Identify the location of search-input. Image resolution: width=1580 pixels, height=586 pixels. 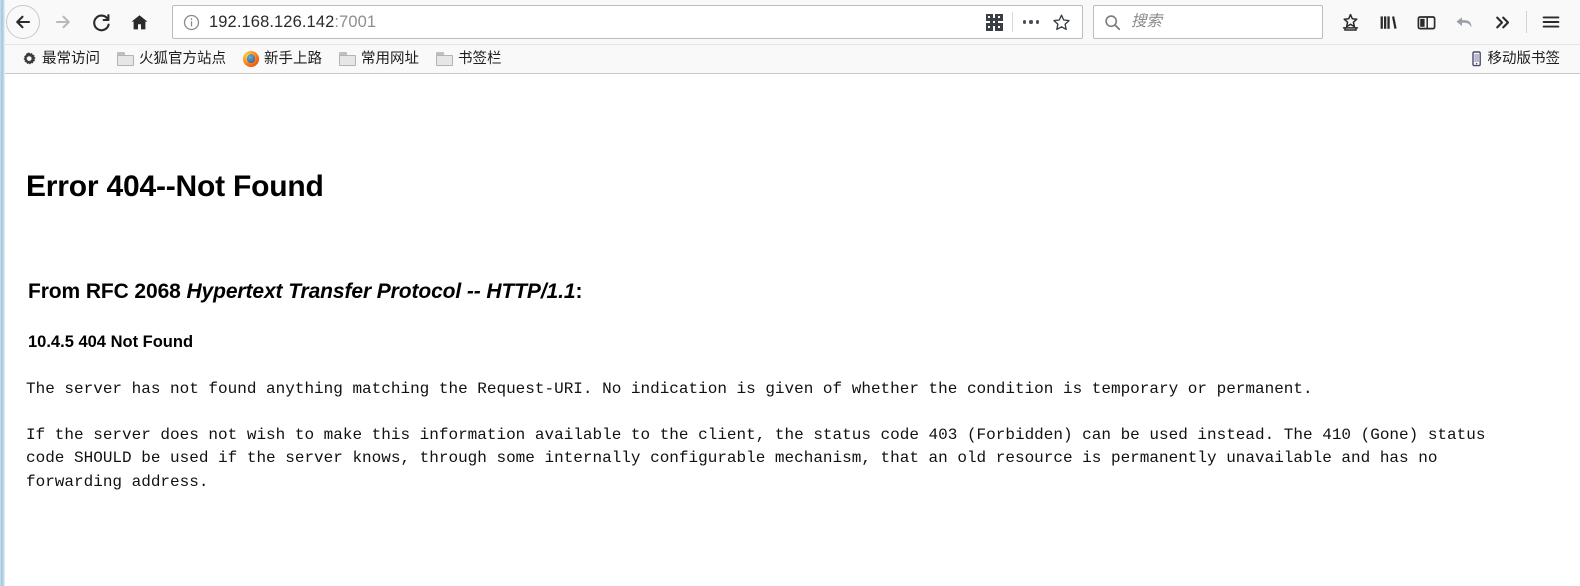
(1221, 22).